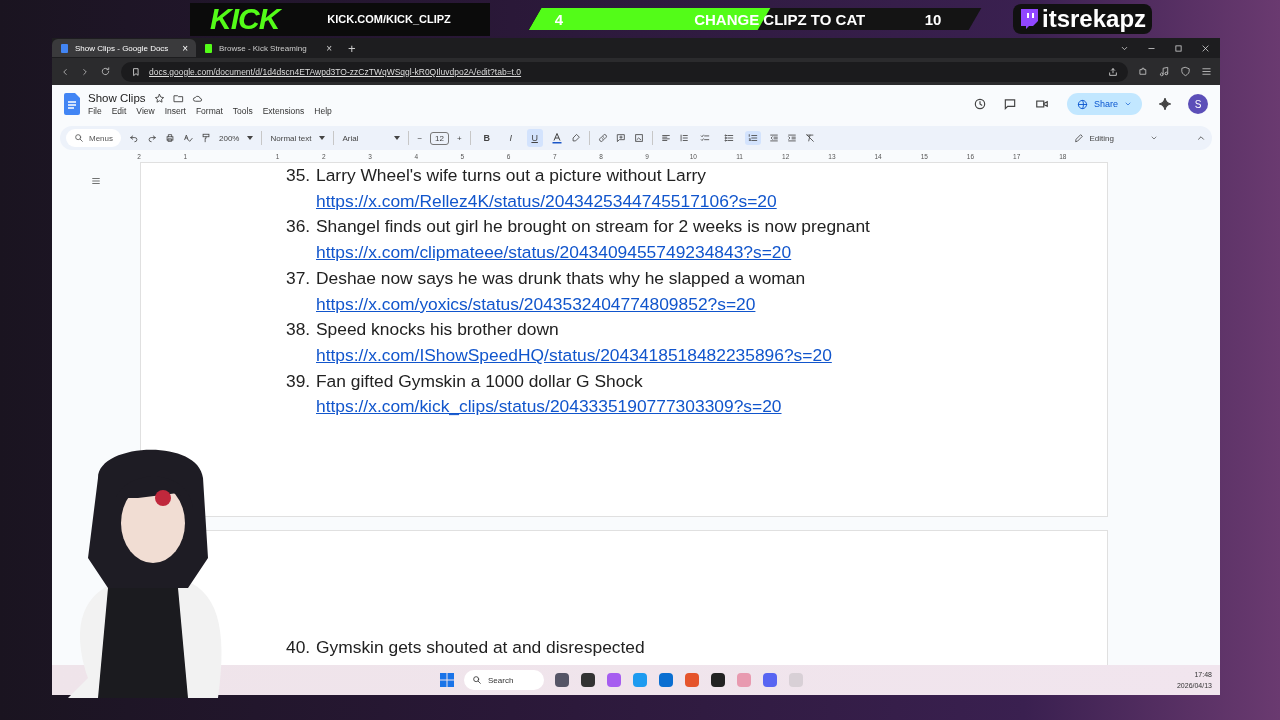 This screenshot has height=720, width=1280. What do you see at coordinates (624, 71) in the screenshot?
I see `address-bar: docs.google.com/document/d/1d4dscn4ETAwpd3TO-zzCzTWqWSqgl-kR0QIluvdpo2A/edit?tab=t.0` at bounding box center [624, 71].